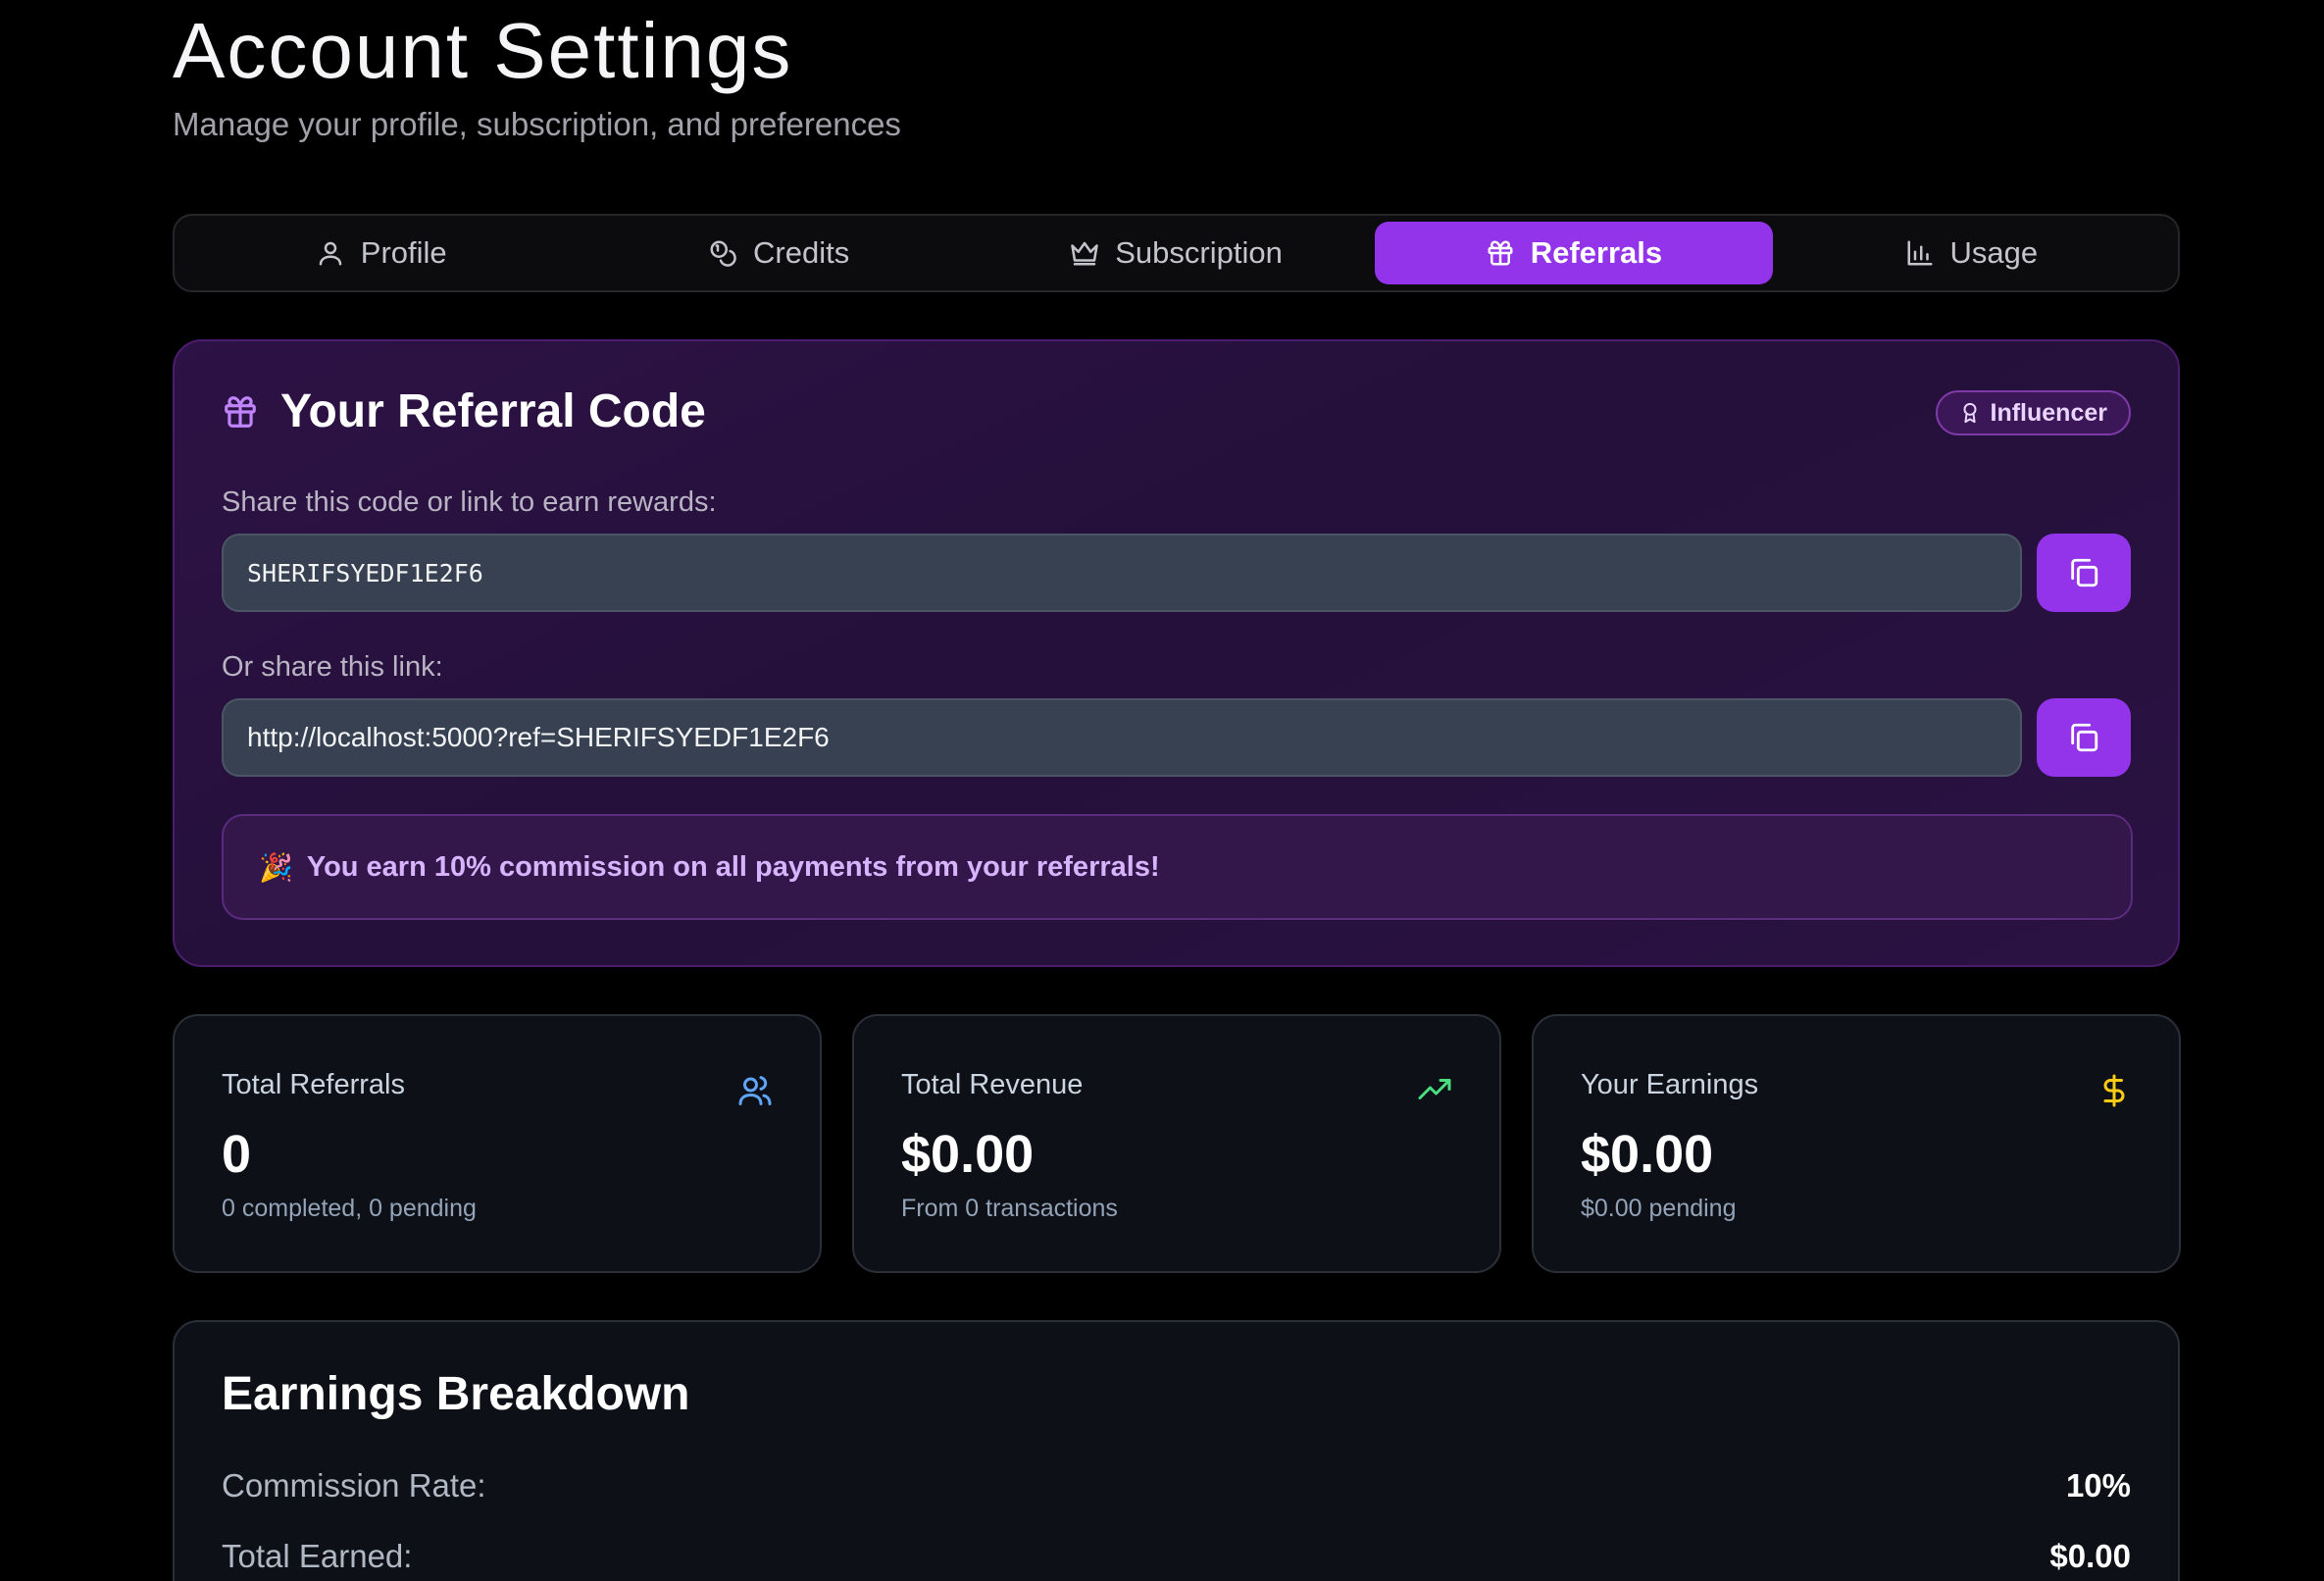  I want to click on tier-badge-label: Influencer, so click(2048, 412).